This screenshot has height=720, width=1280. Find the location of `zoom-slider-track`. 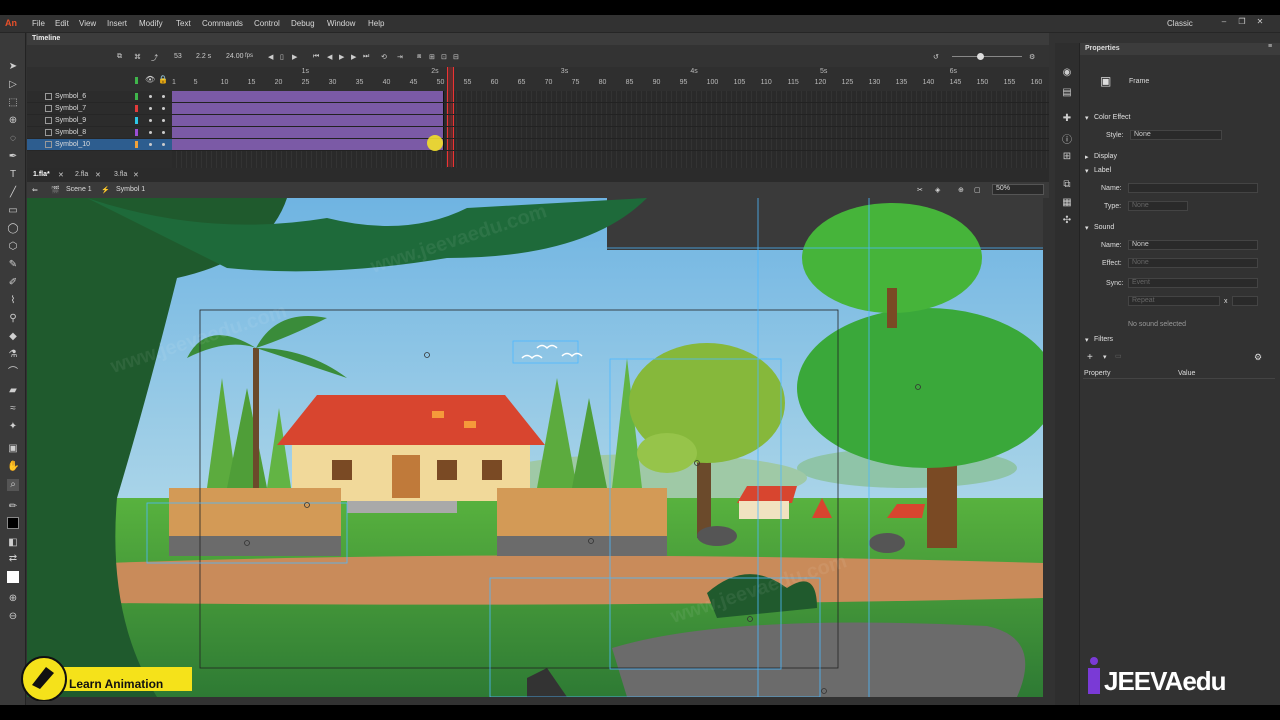

zoom-slider-track is located at coordinates (987, 56).